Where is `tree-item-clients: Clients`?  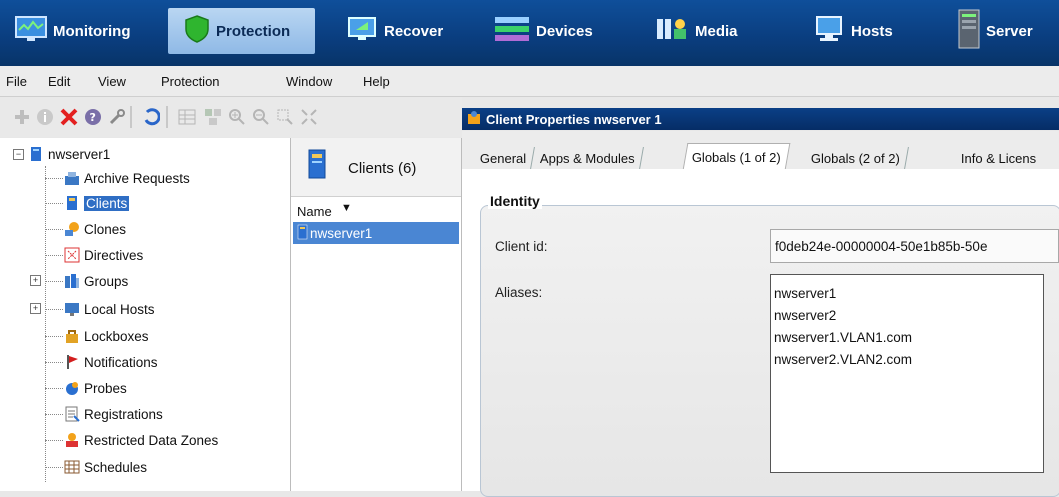 tree-item-clients: Clients is located at coordinates (97, 203).